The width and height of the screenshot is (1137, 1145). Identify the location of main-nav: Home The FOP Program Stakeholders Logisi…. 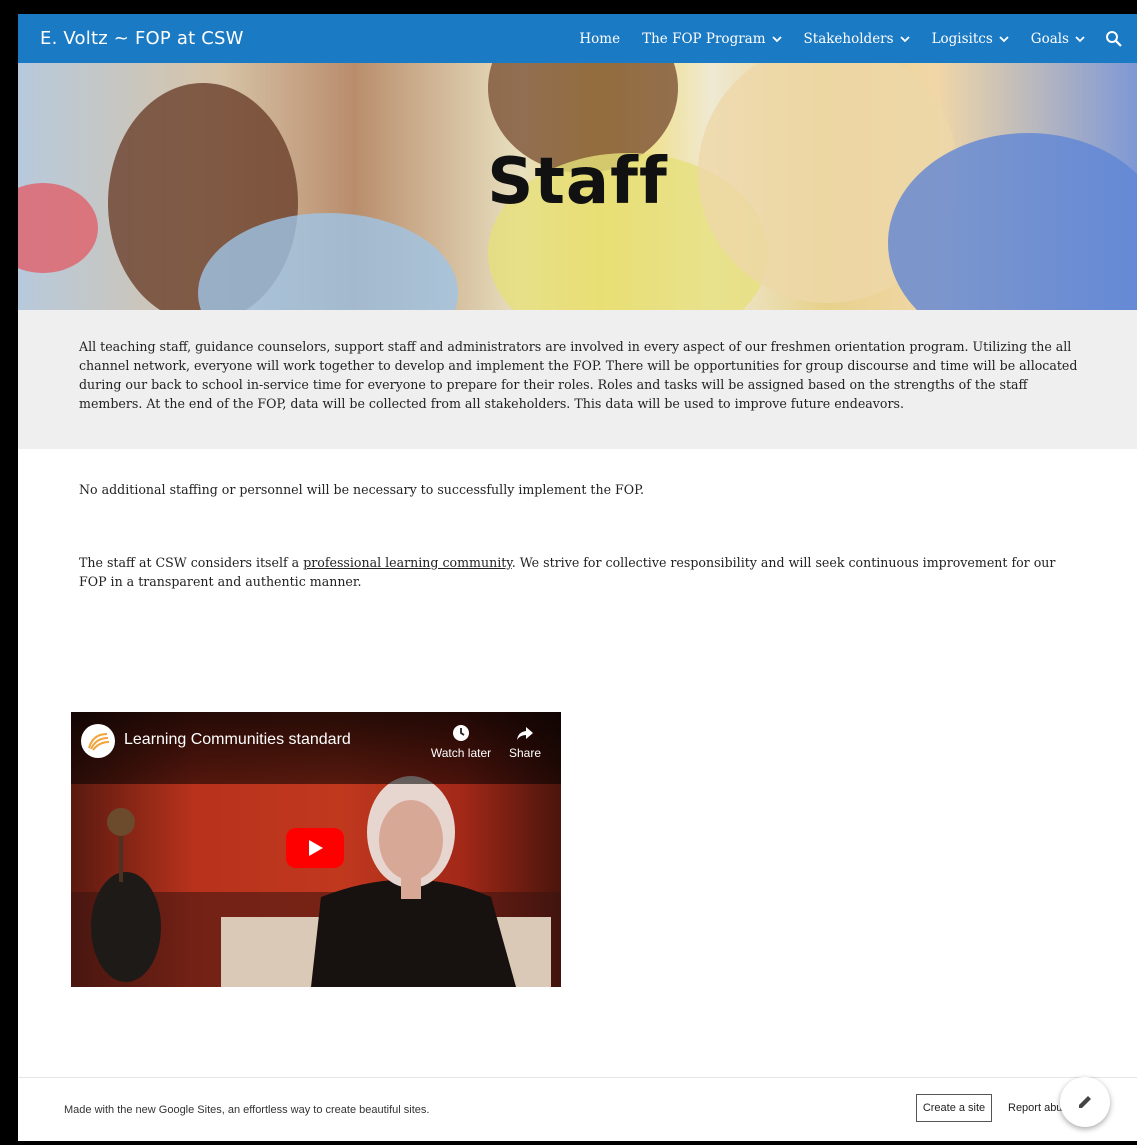
(858, 38).